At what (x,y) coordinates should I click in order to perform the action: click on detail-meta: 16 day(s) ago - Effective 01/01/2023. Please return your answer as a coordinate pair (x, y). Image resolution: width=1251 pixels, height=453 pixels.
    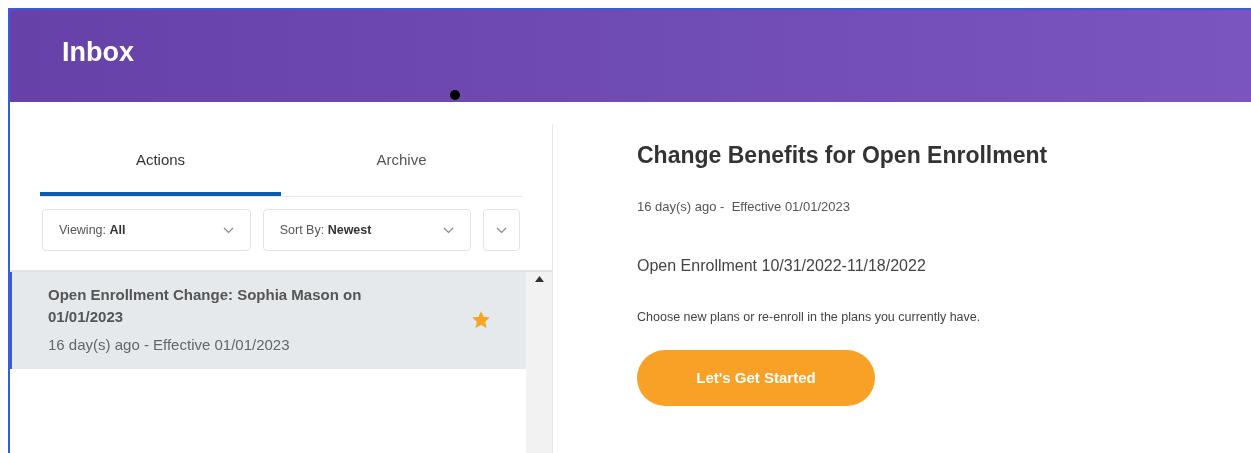
    Looking at the image, I should click on (743, 206).